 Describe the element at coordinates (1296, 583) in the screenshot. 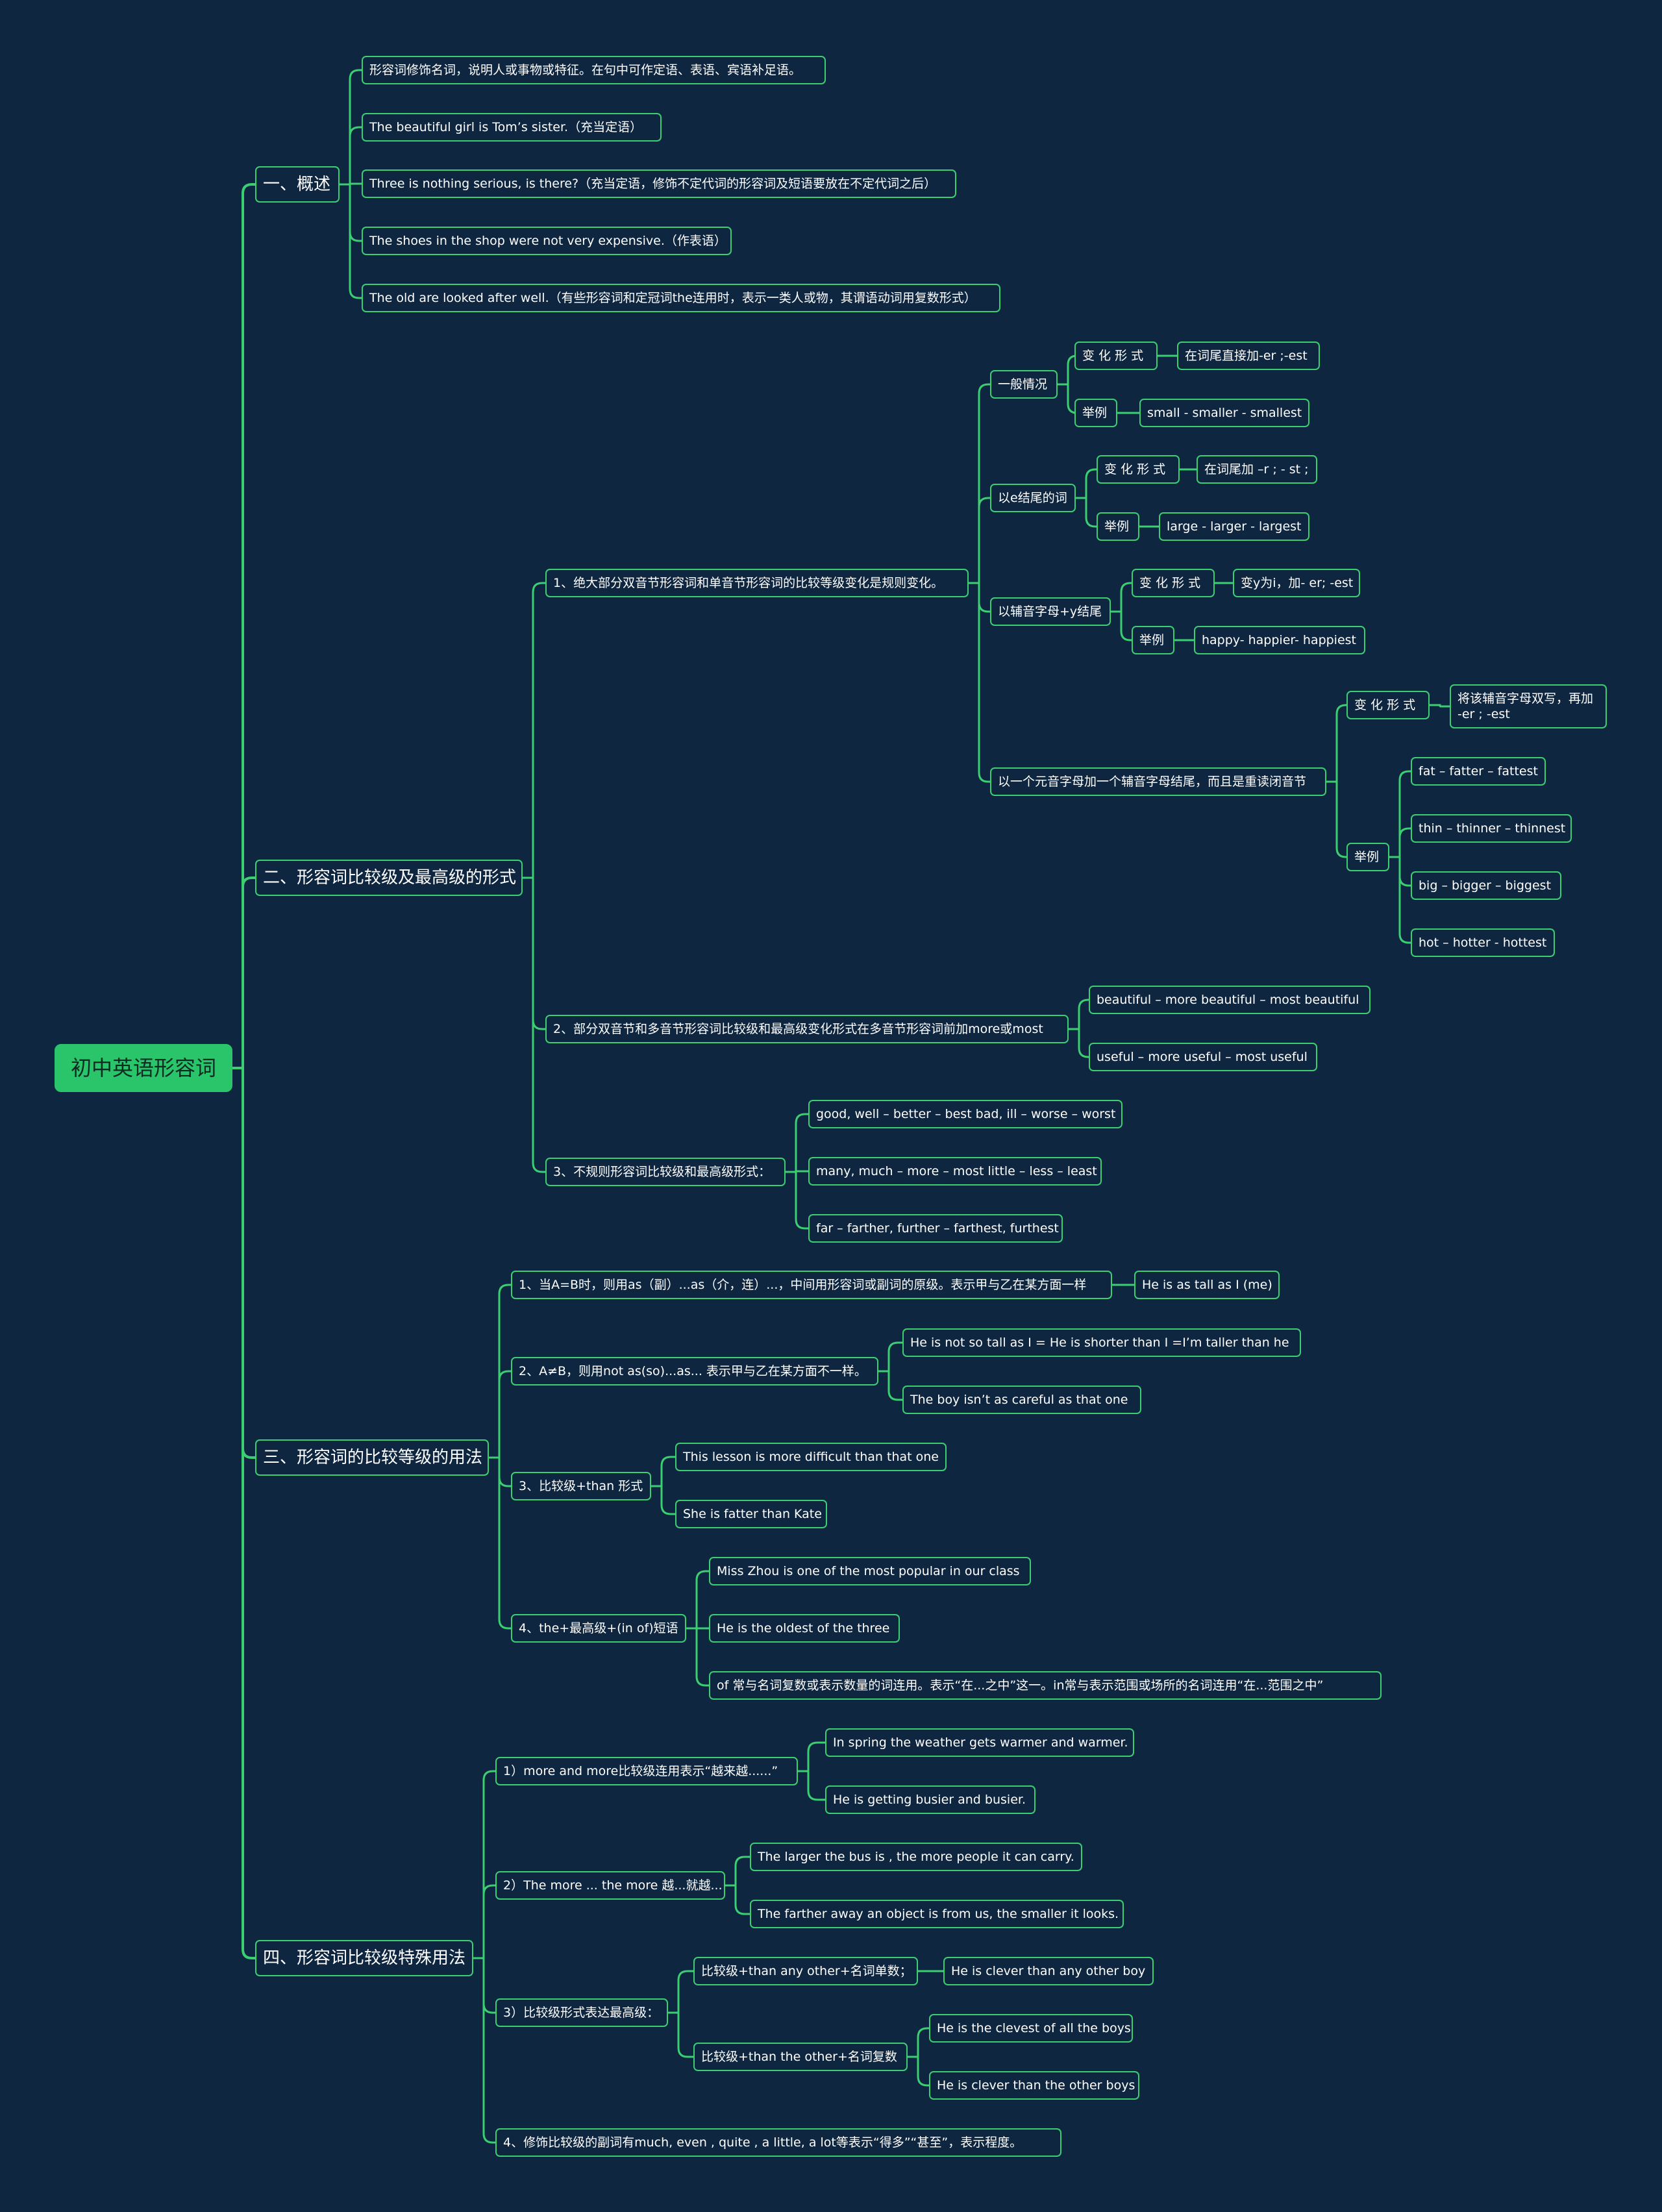

I see `node-g3a1: 变y为i，加- er; -est` at that location.